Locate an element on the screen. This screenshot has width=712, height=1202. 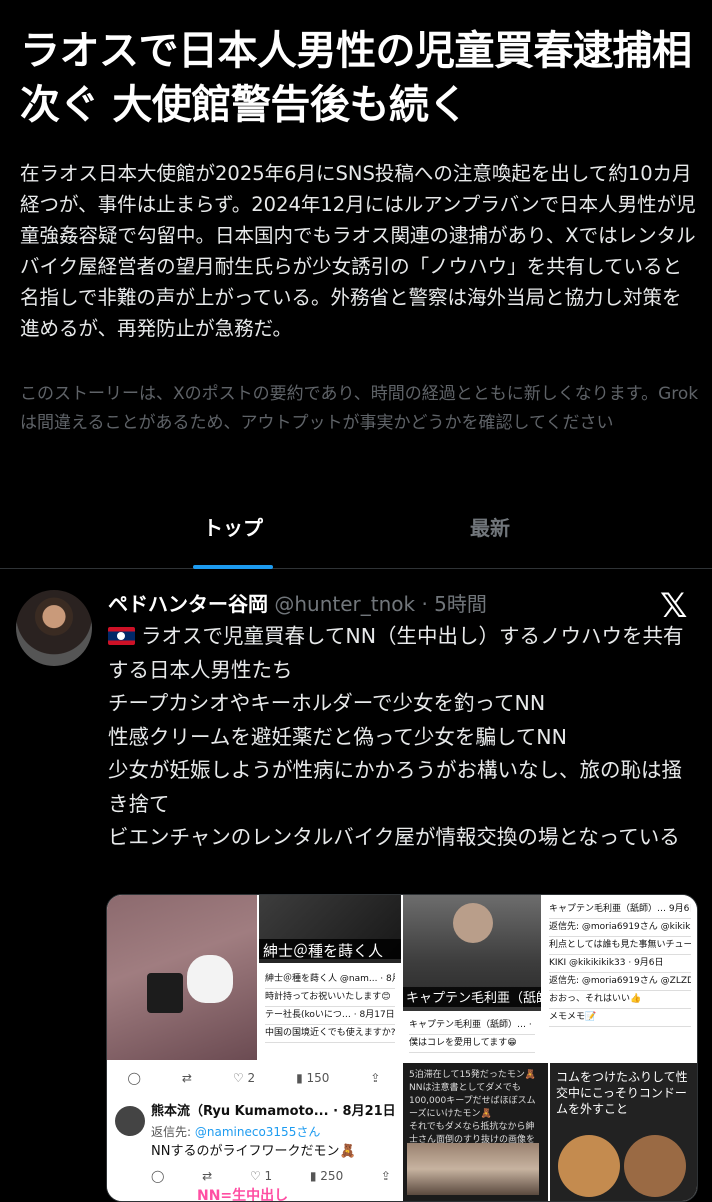
like-count: ♡ 1 is located at coordinates (261, 1176).